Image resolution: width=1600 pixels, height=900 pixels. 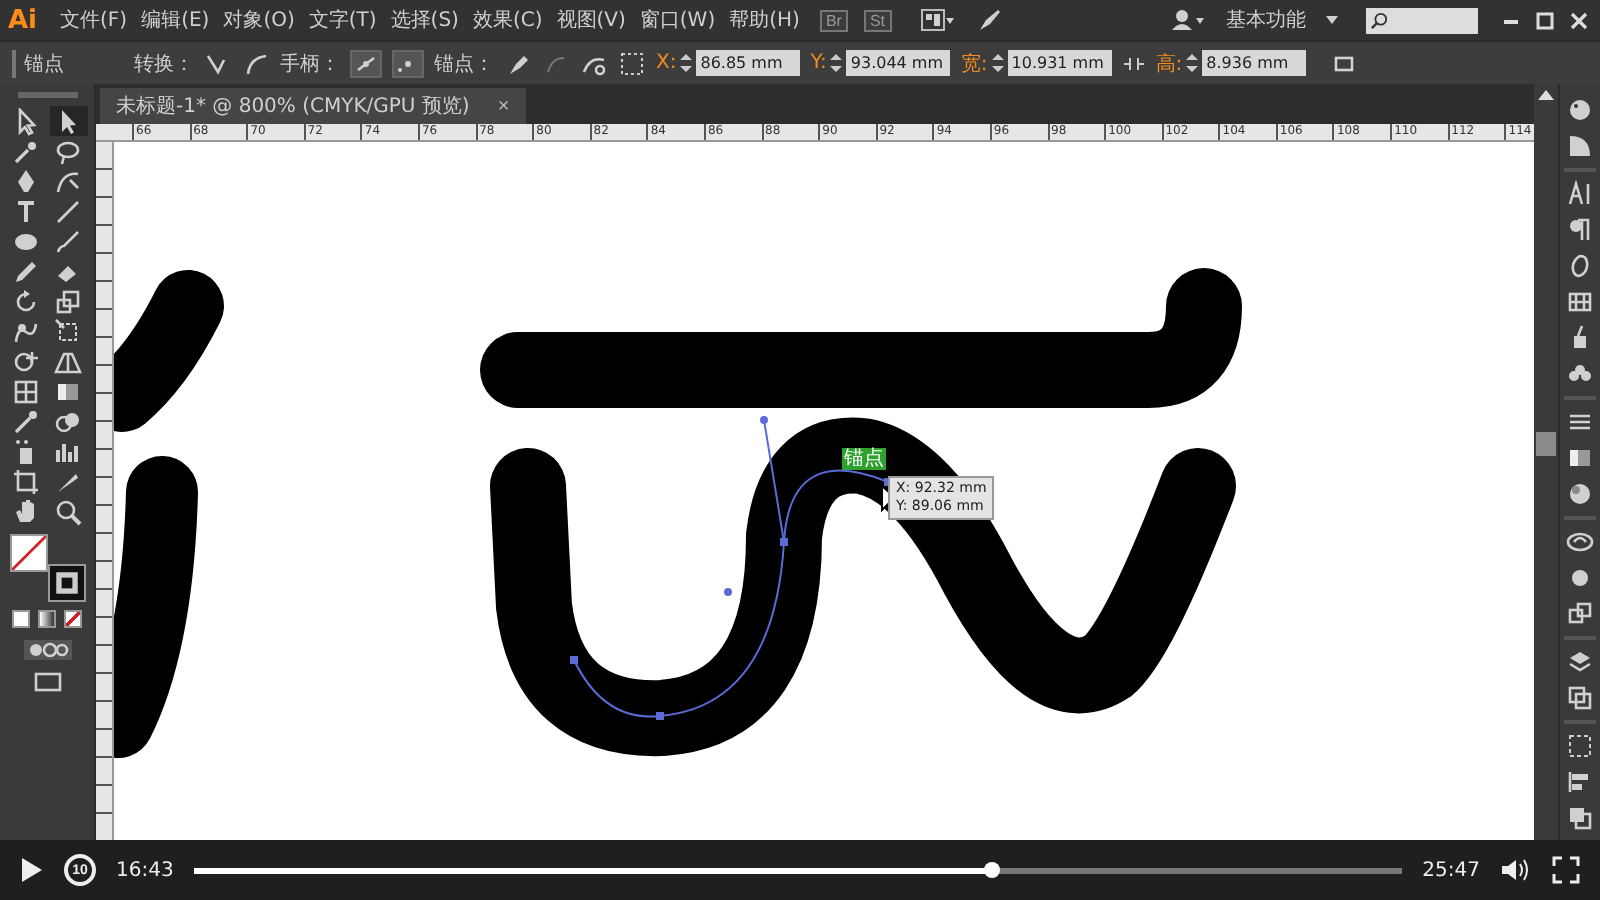 I want to click on hand-icon, so click(x=26, y=511).